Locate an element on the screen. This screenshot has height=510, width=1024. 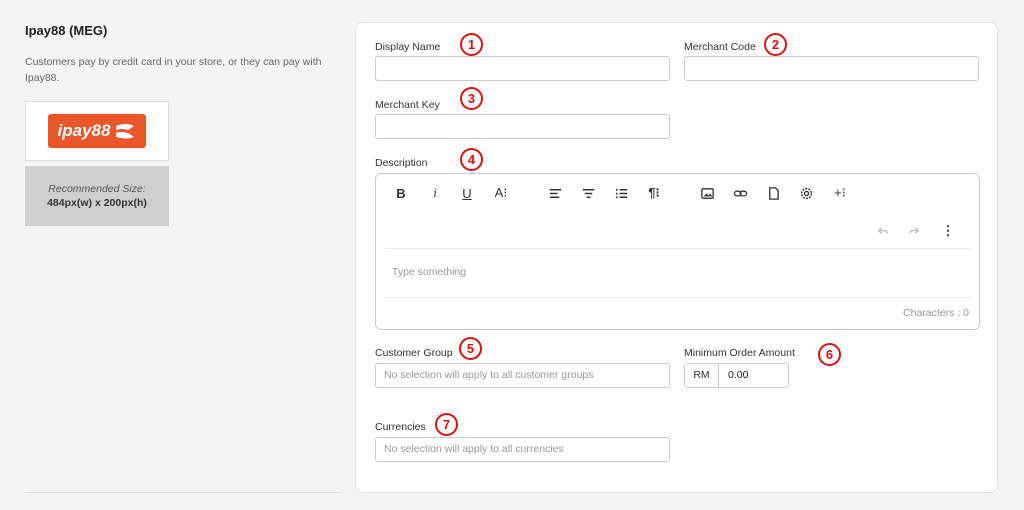
gear-icon is located at coordinates (806, 193).